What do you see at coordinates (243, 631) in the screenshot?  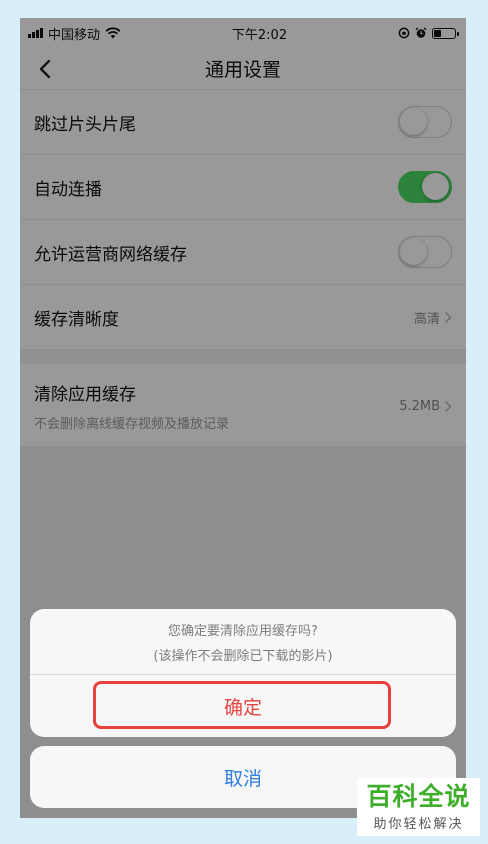 I see `message-line-1: 您确定要清除应用缓存吗?` at bounding box center [243, 631].